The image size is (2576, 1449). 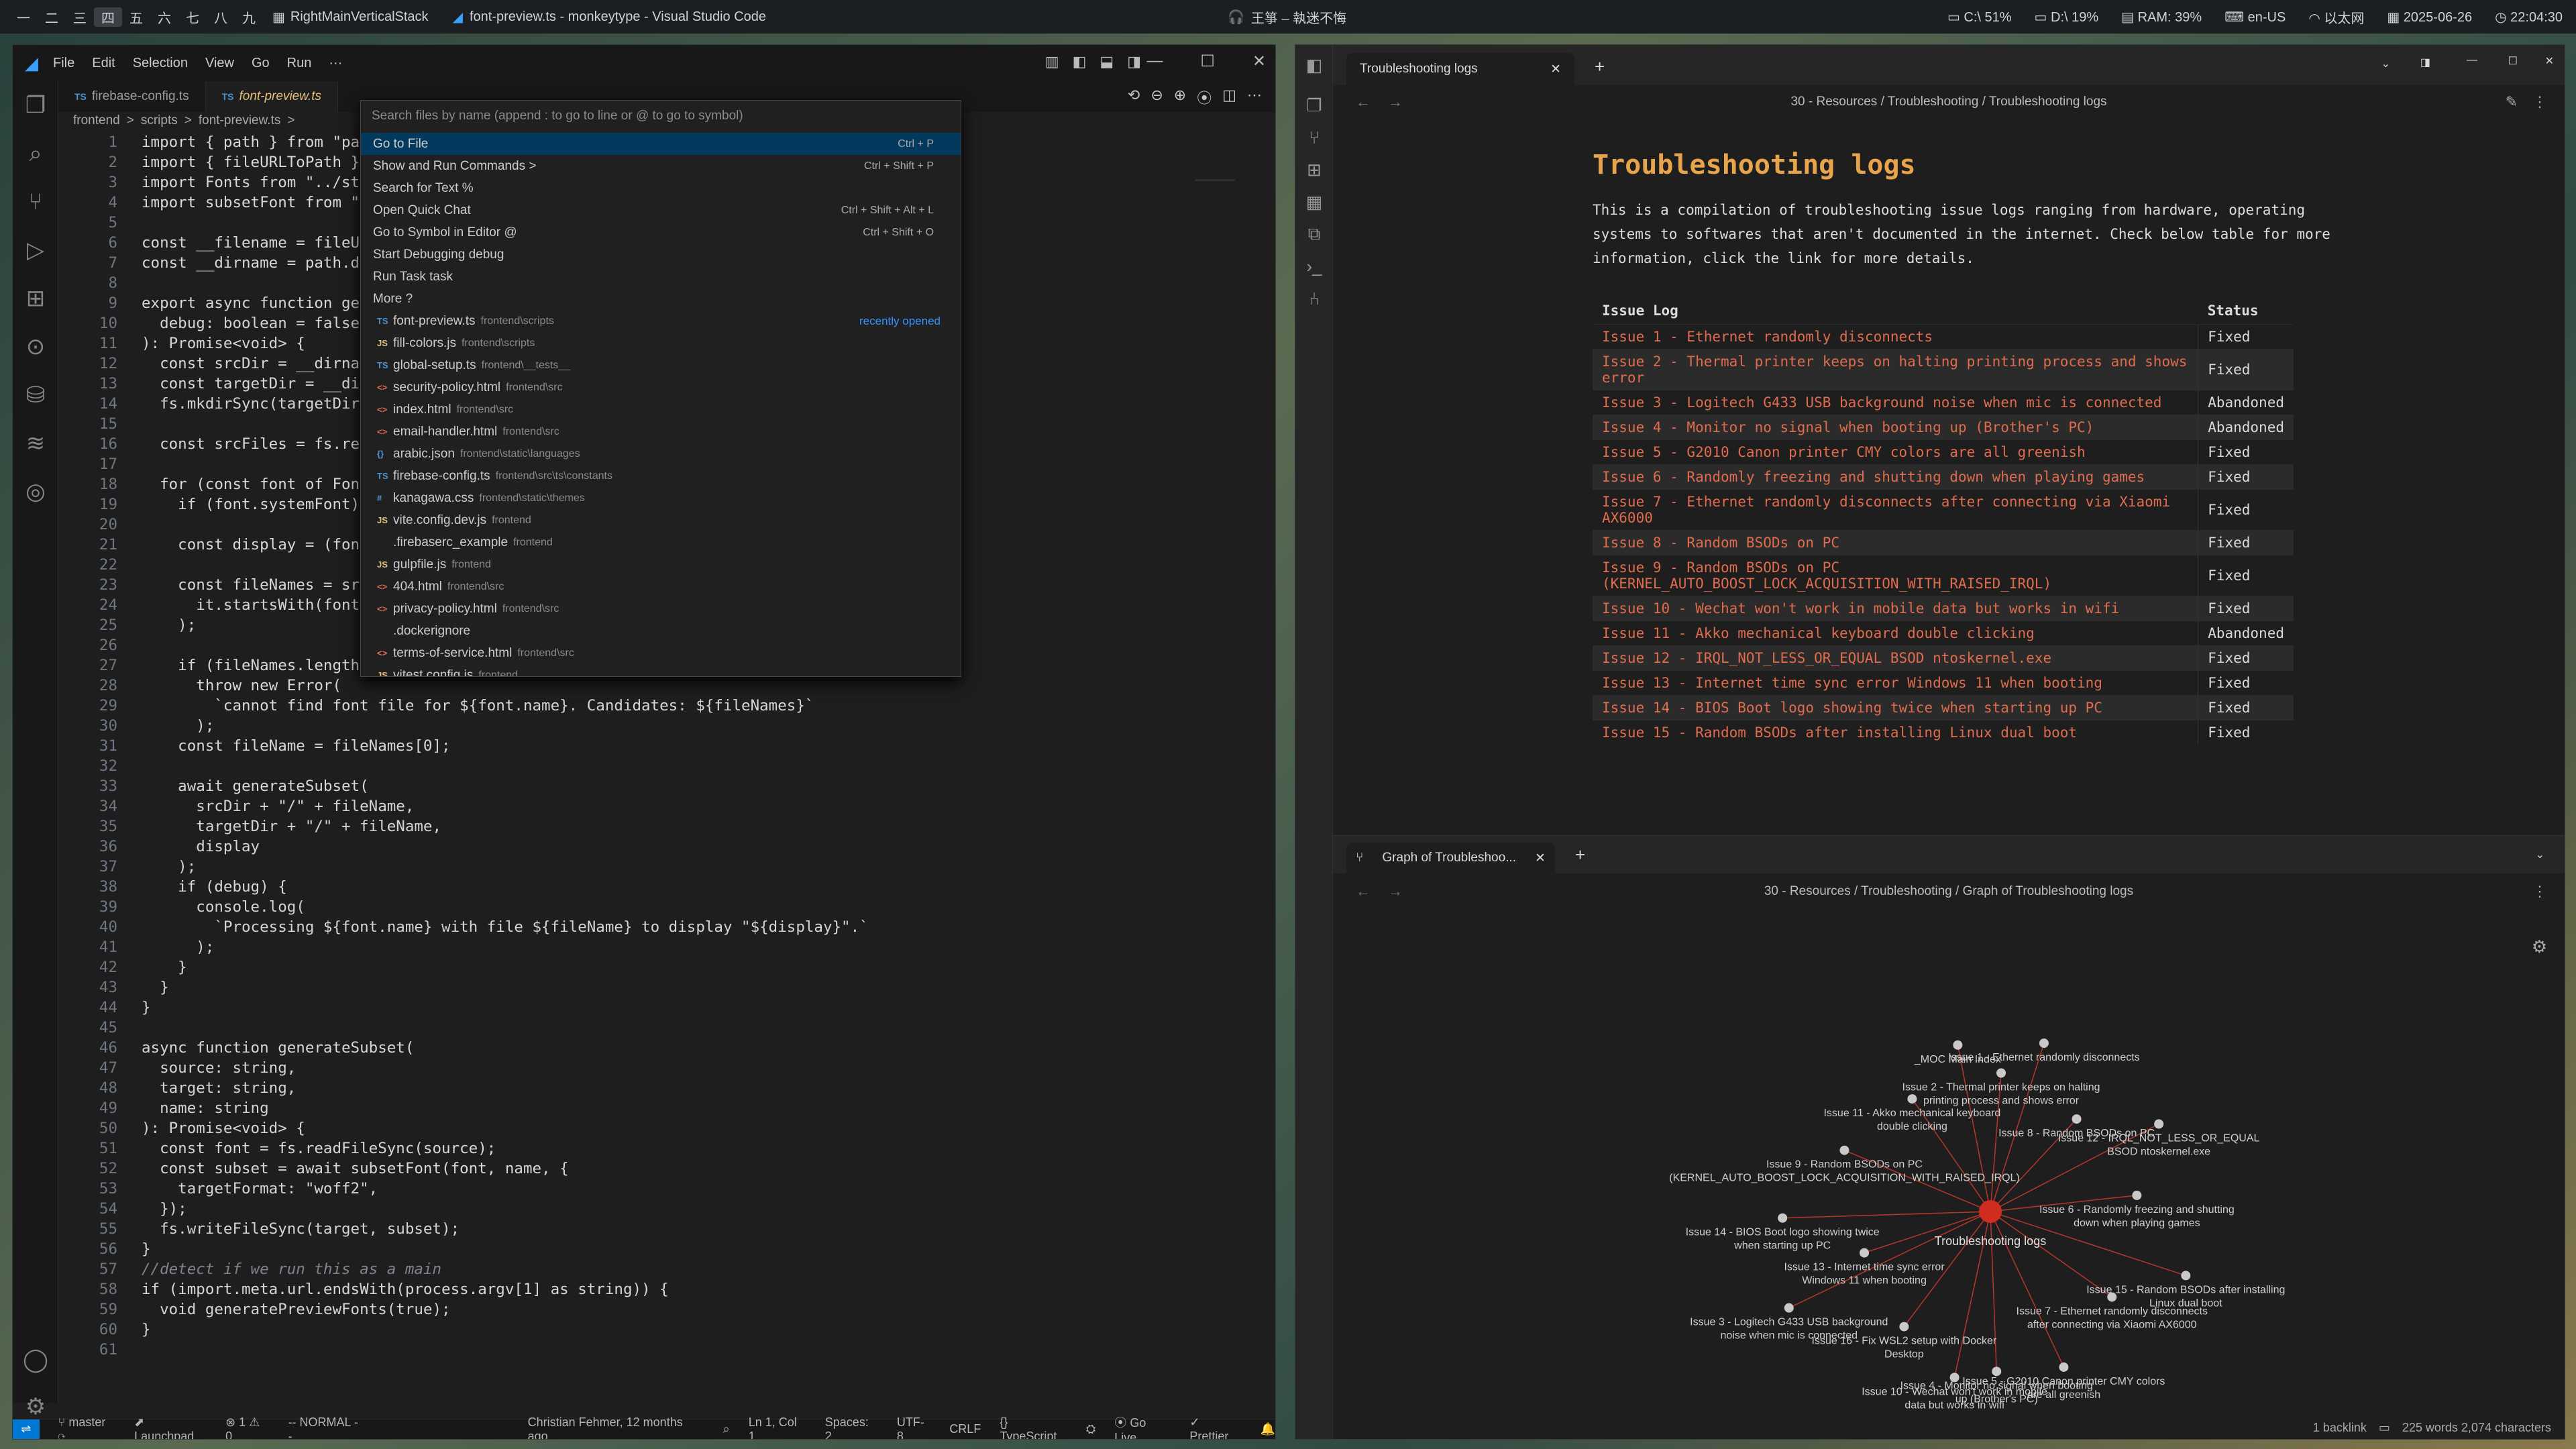 I want to click on calendar-icon: ▦, so click(x=1314, y=202).